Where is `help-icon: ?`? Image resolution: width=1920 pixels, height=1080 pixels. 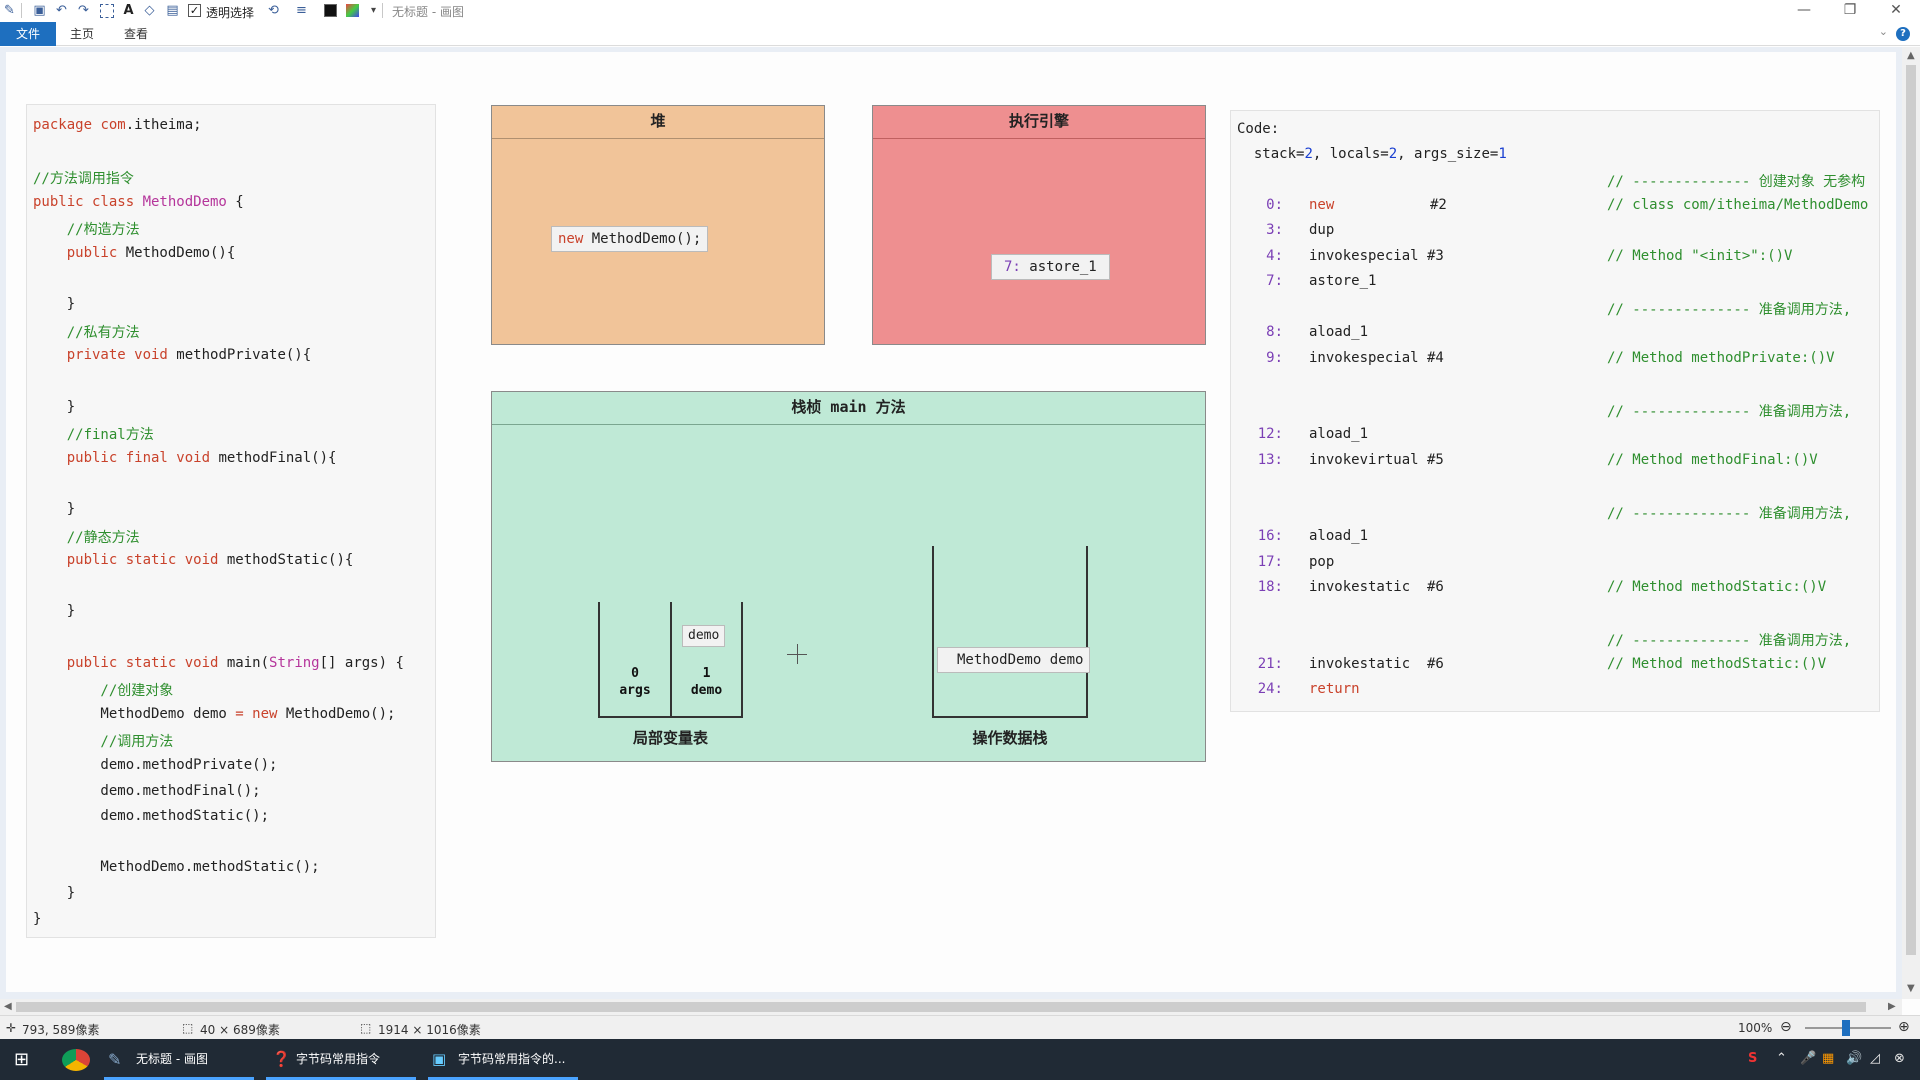
help-icon: ? is located at coordinates (1903, 34).